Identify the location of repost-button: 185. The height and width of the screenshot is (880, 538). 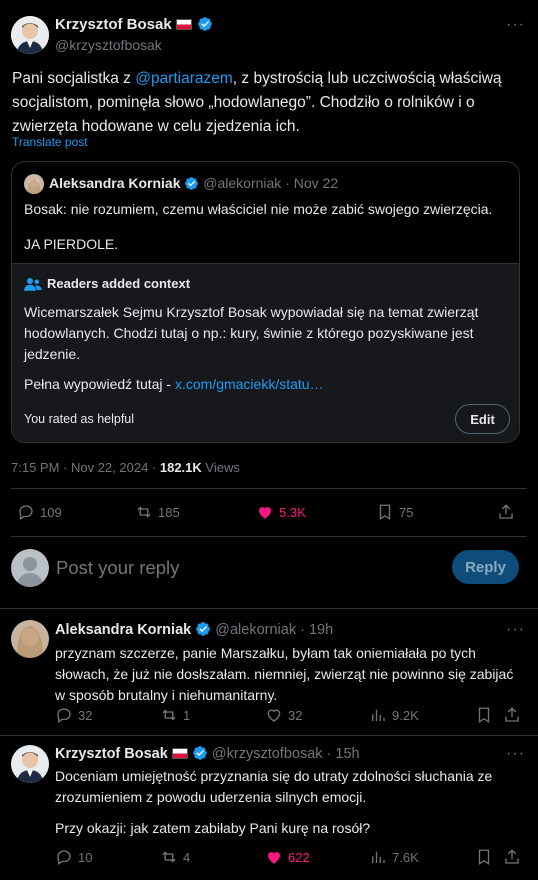
(157, 512).